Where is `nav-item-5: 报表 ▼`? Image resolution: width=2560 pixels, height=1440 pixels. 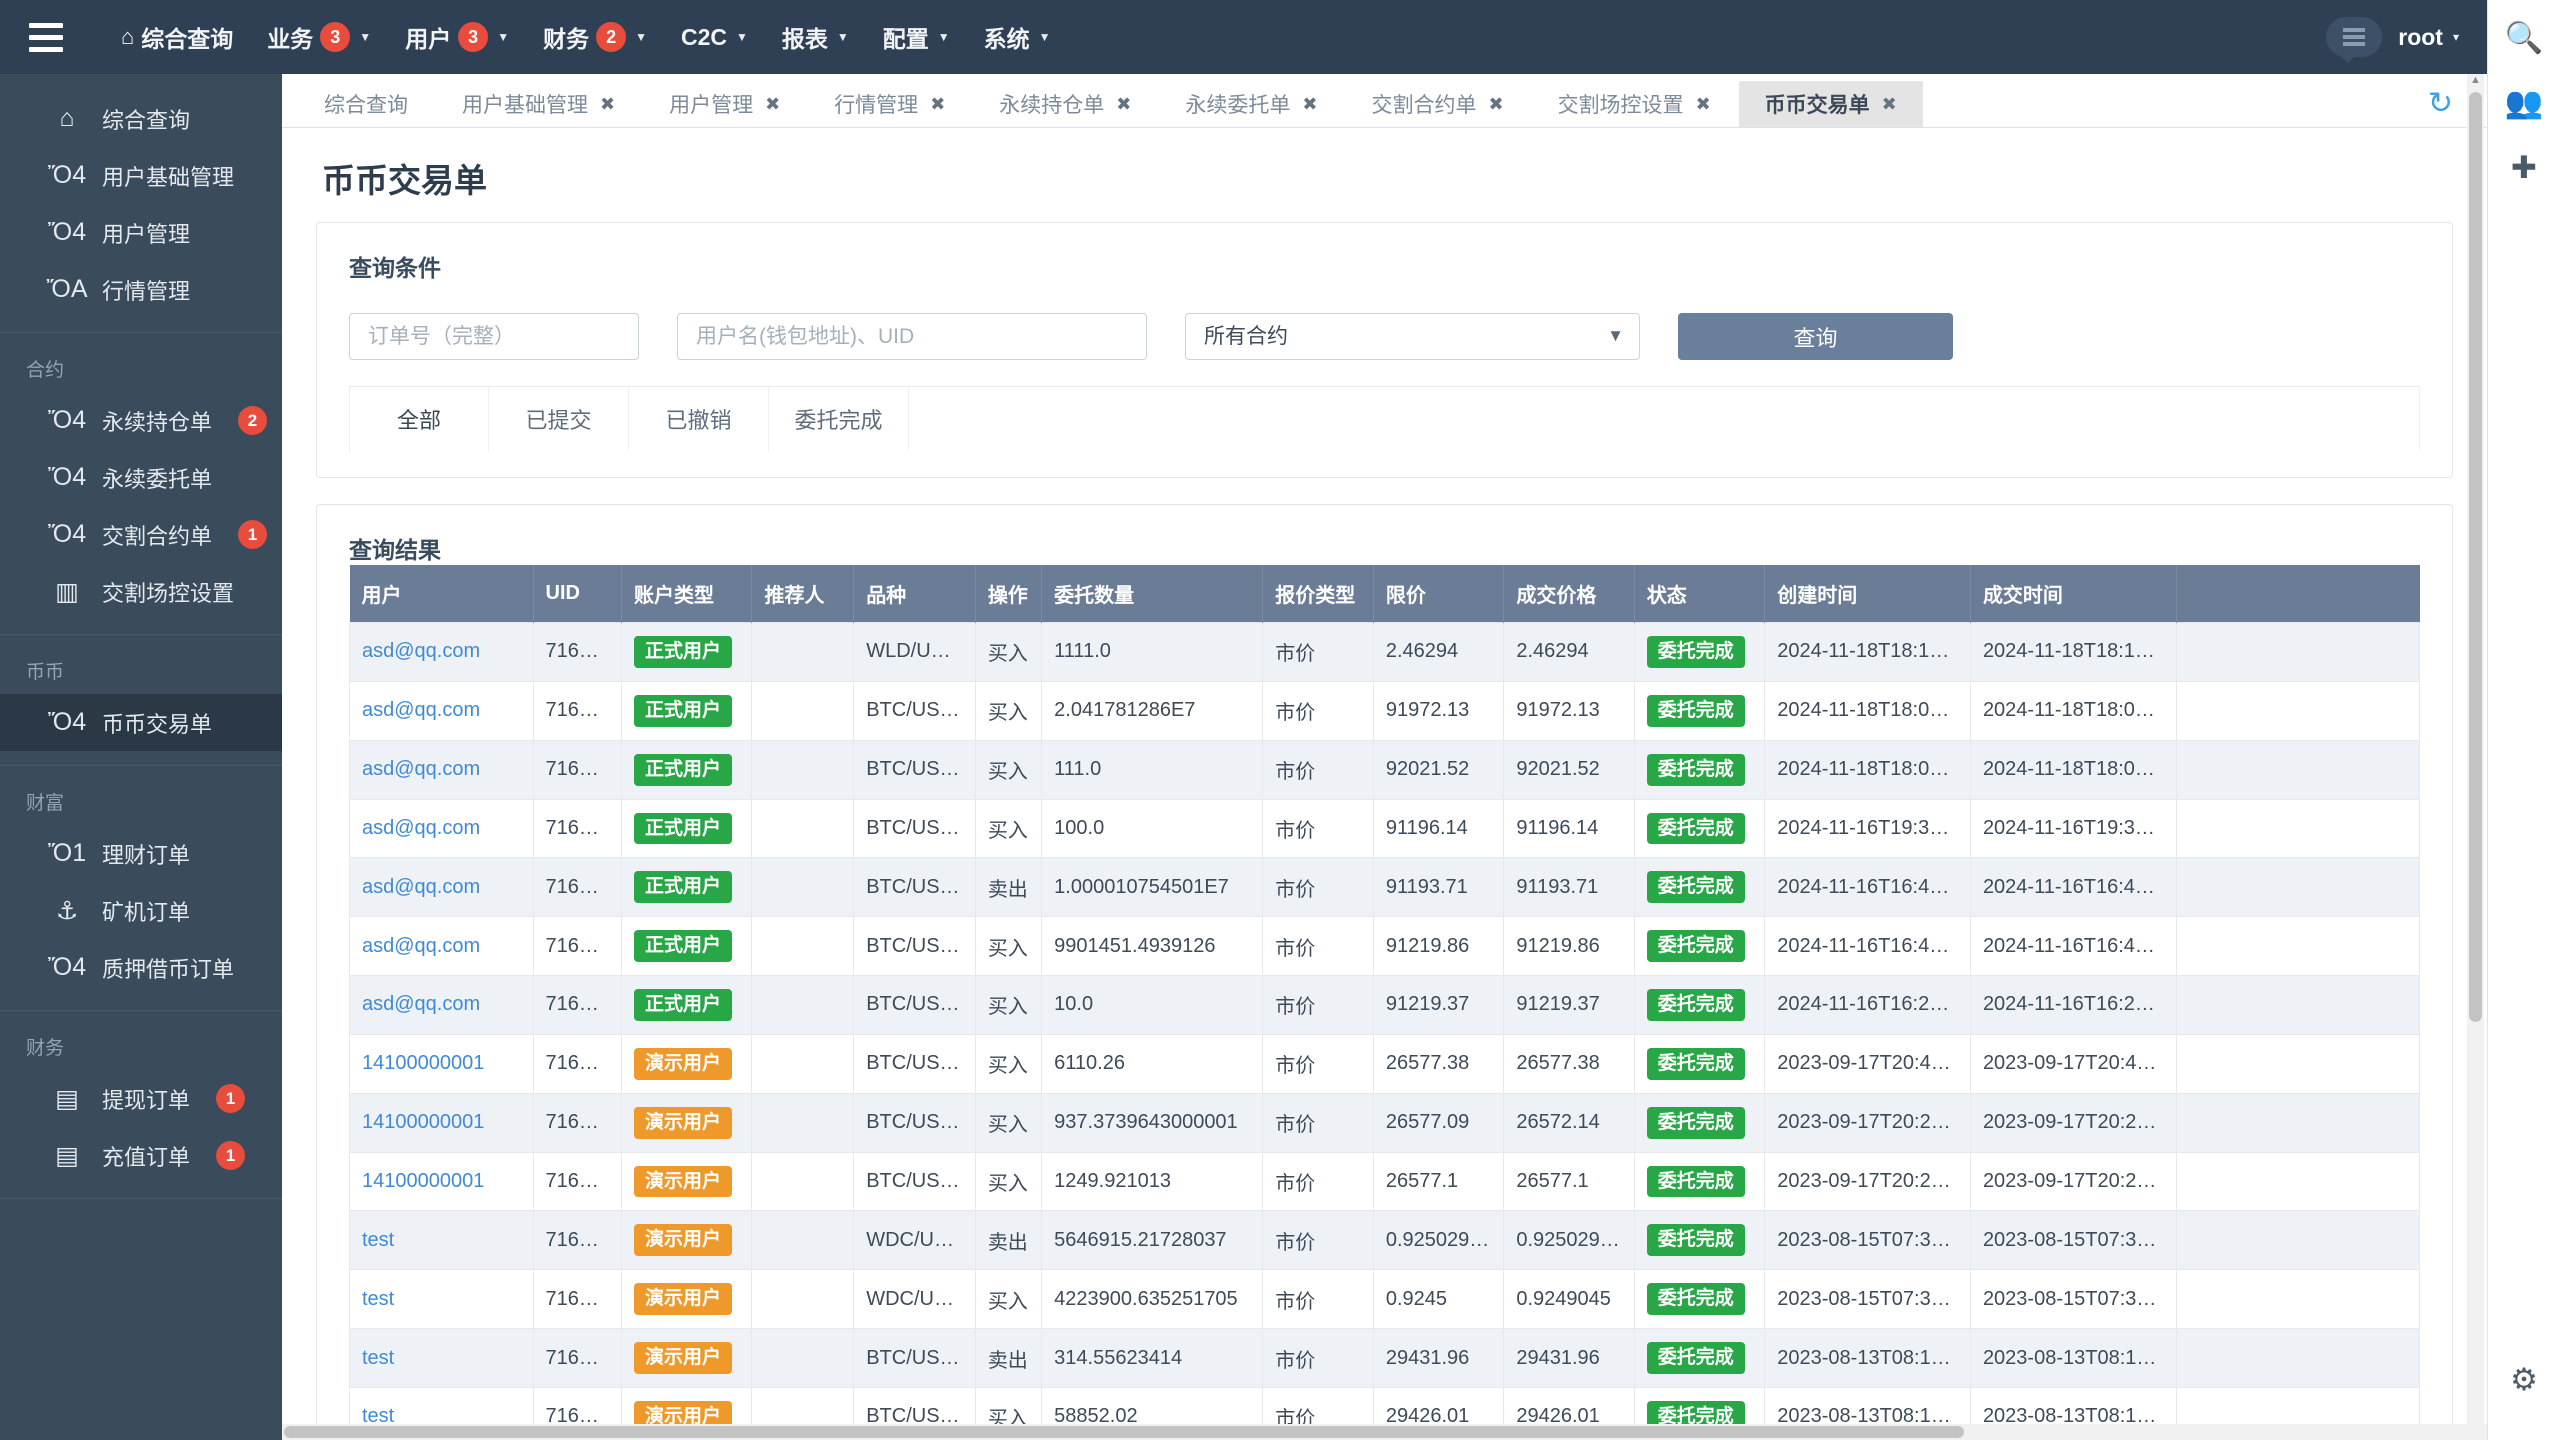
nav-item-5: 报表 ▼ is located at coordinates (815, 37).